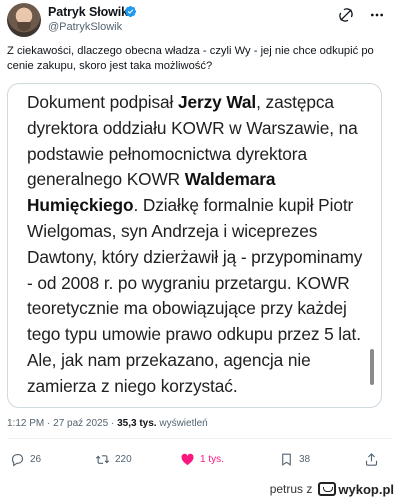 The height and width of the screenshot is (500, 400). I want to click on author-name: Patryk Słowik, so click(88, 12).